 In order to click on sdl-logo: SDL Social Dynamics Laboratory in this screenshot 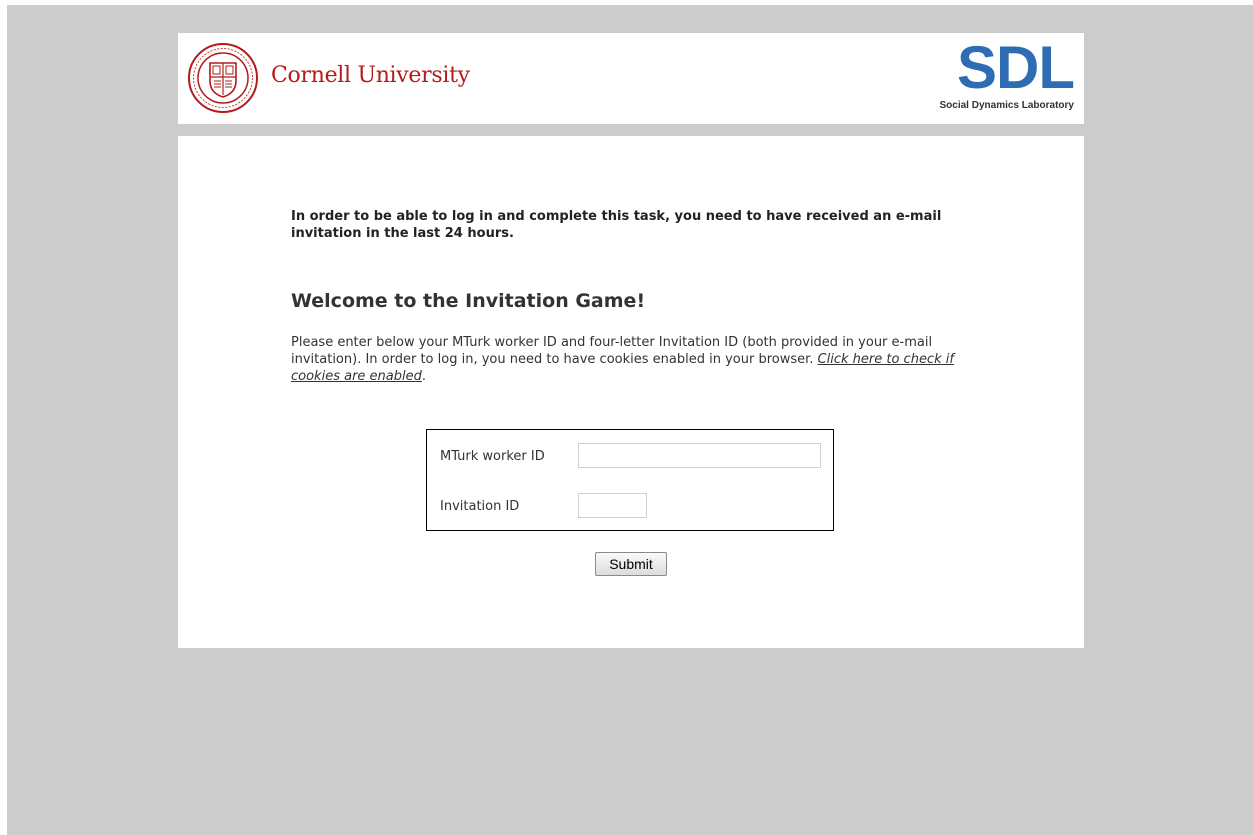, I will do `click(1000, 76)`.